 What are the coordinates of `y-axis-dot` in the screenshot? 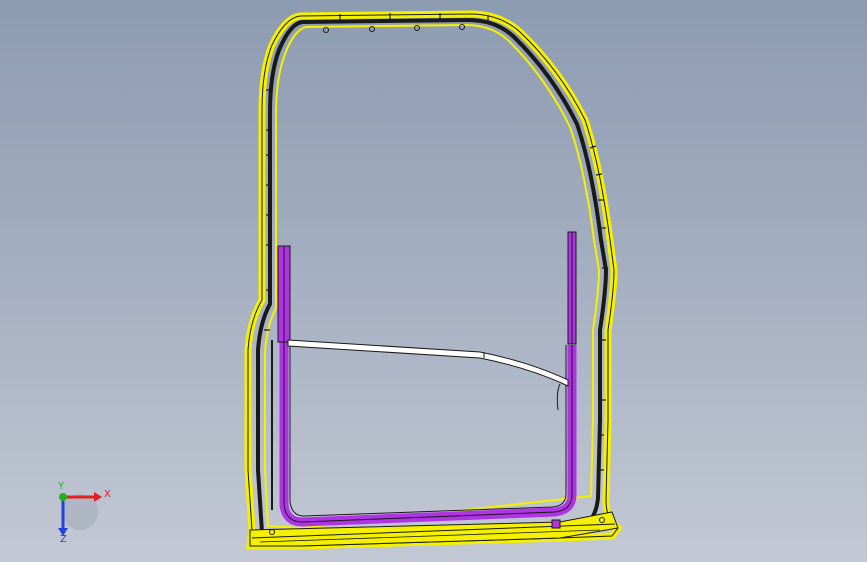 It's located at (63, 497).